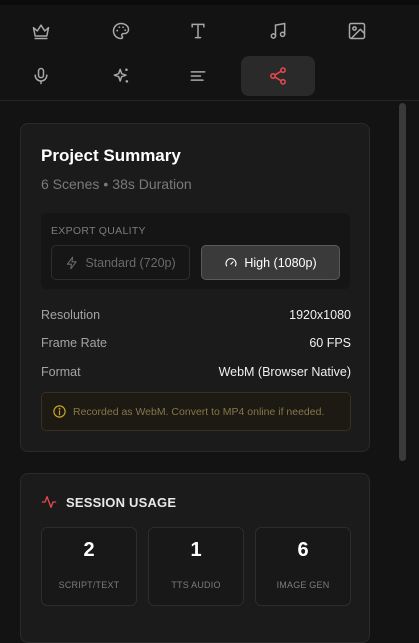  I want to click on captions-tool-button, so click(198, 76).